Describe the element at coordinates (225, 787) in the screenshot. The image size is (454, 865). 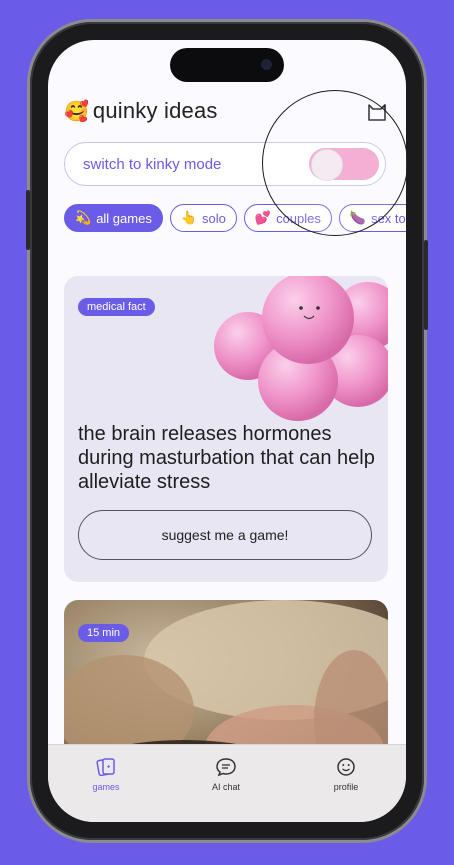
I see `tab-label: AI chat` at that location.